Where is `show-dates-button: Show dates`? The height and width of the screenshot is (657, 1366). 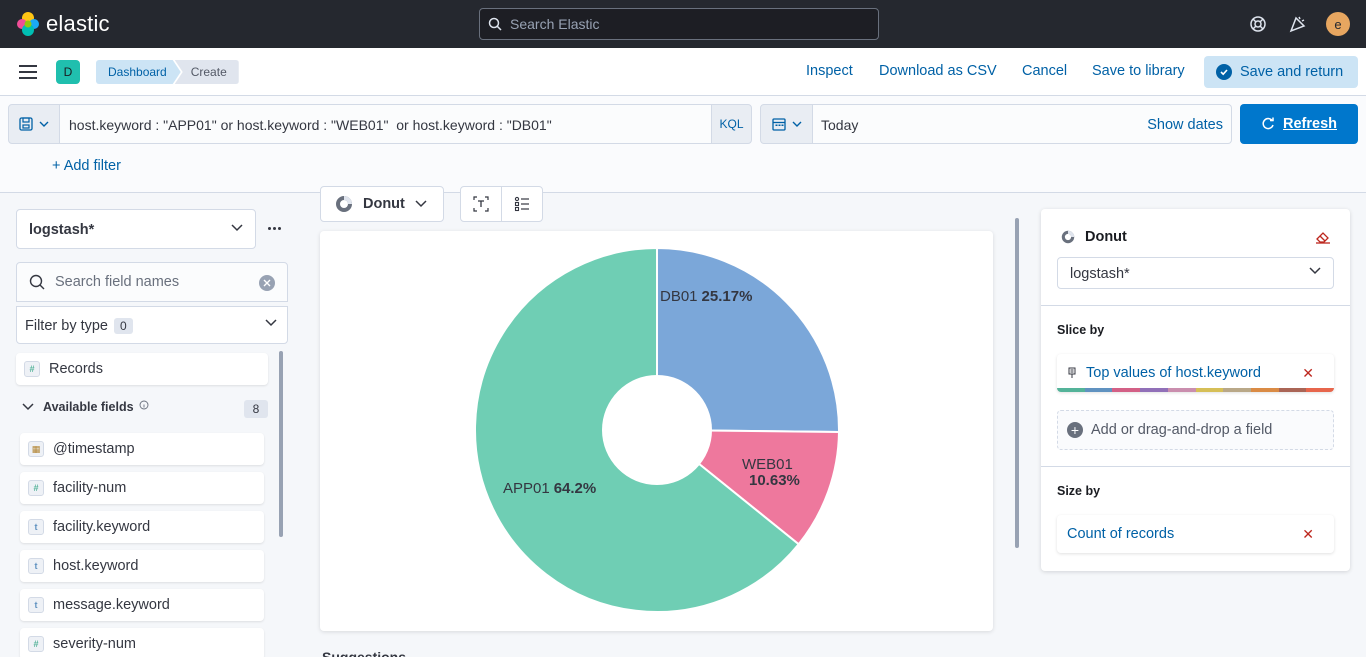 show-dates-button: Show dates is located at coordinates (1185, 125).